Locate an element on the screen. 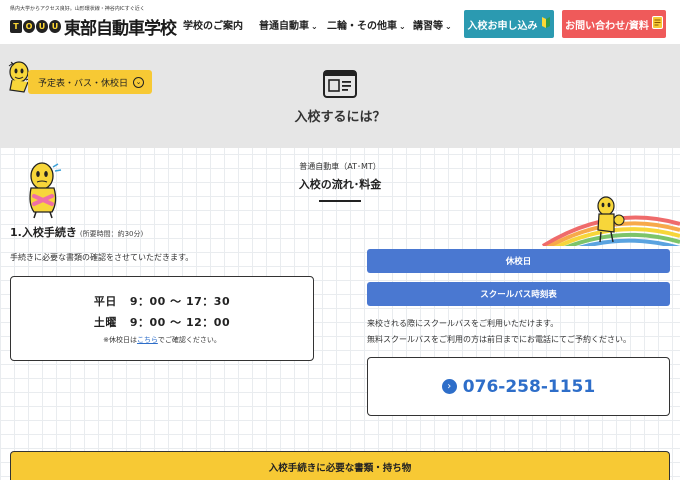 The image size is (680, 480). hours-time: 9：00 〜 17：30 is located at coordinates (180, 301).